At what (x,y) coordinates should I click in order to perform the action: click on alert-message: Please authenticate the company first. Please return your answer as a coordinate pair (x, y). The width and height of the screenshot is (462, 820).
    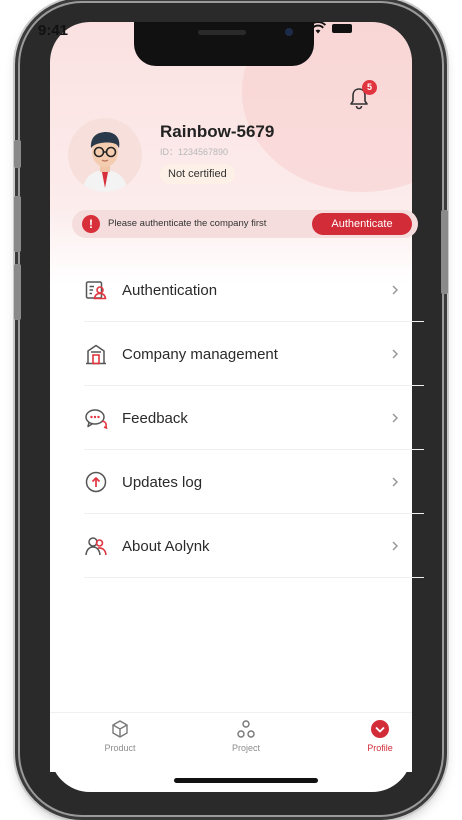
    Looking at the image, I should click on (187, 223).